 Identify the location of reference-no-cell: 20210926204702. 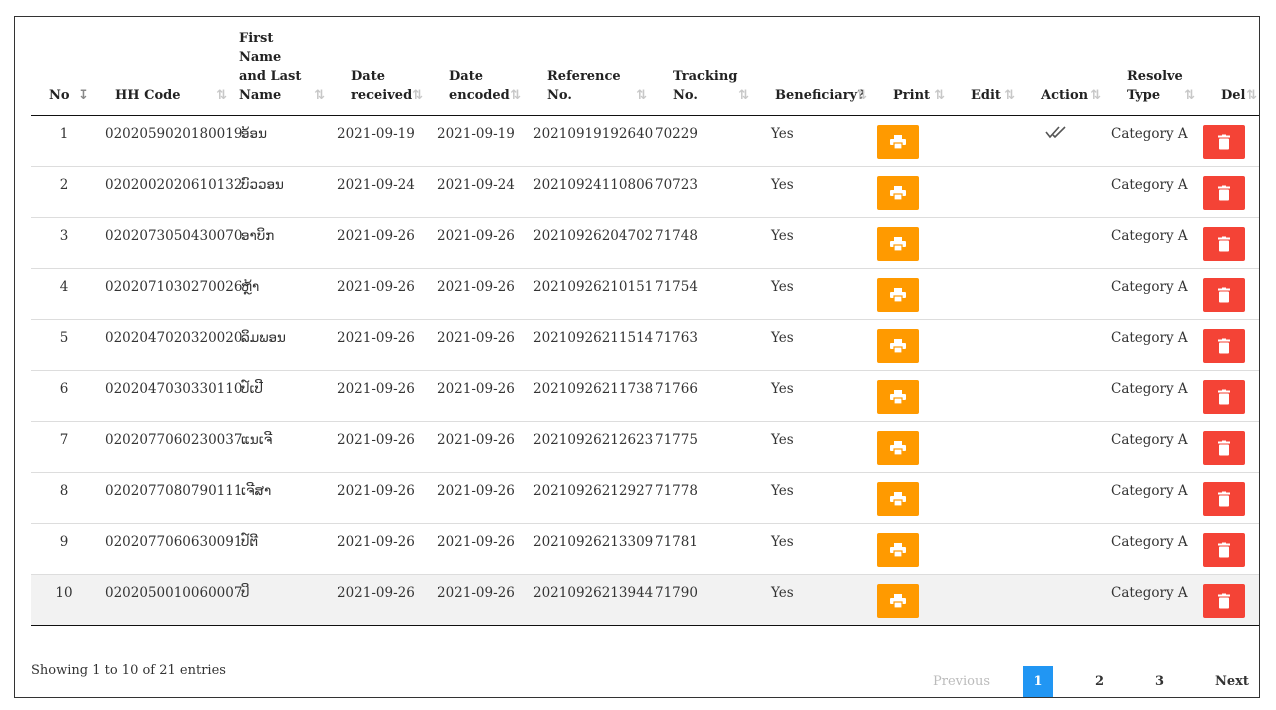
(592, 243).